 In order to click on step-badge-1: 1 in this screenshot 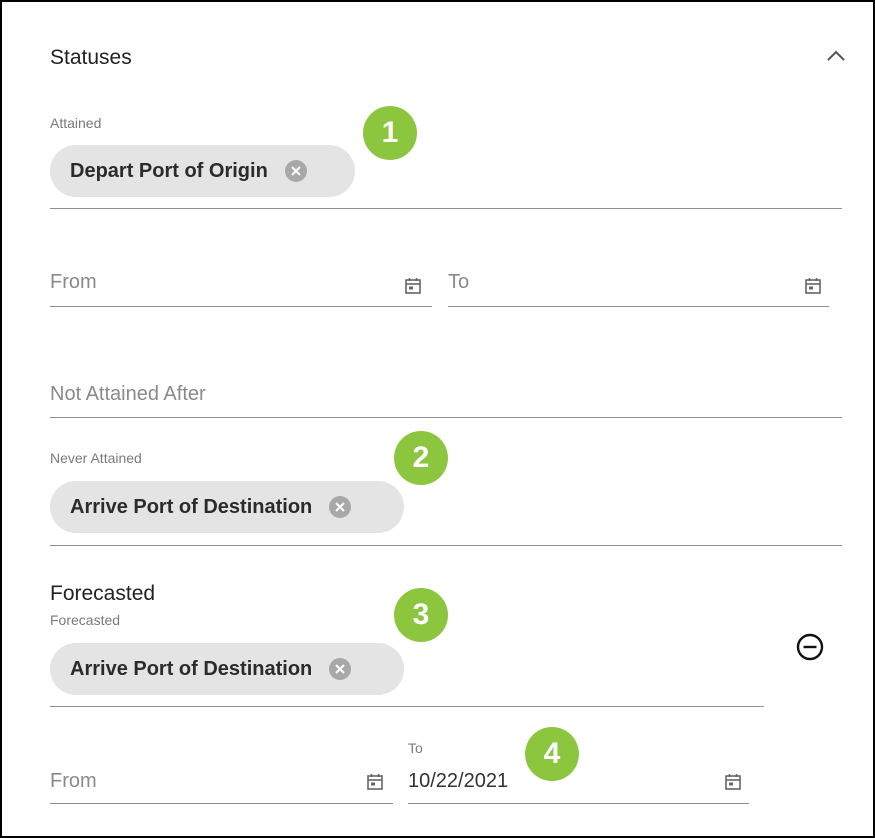, I will do `click(390, 133)`.